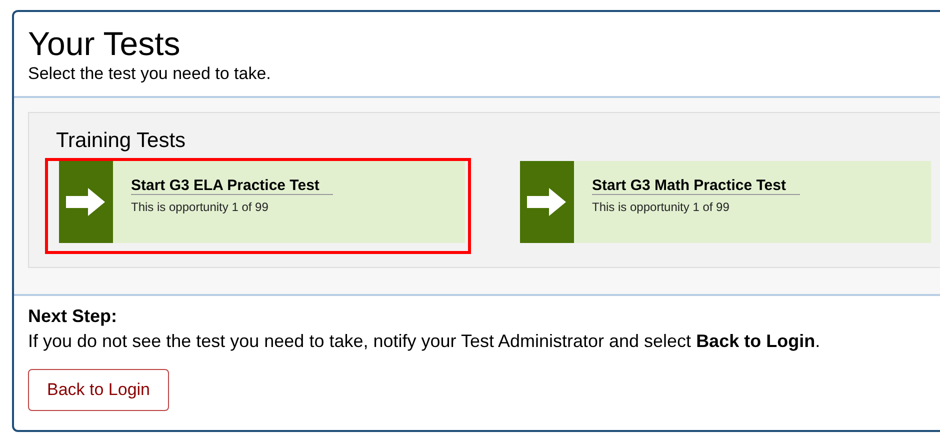 The height and width of the screenshot is (433, 940). Describe the element at coordinates (262, 202) in the screenshot. I see `test-card: Start G3 ELA Practice Test This is opportunity 1 of 99` at that location.